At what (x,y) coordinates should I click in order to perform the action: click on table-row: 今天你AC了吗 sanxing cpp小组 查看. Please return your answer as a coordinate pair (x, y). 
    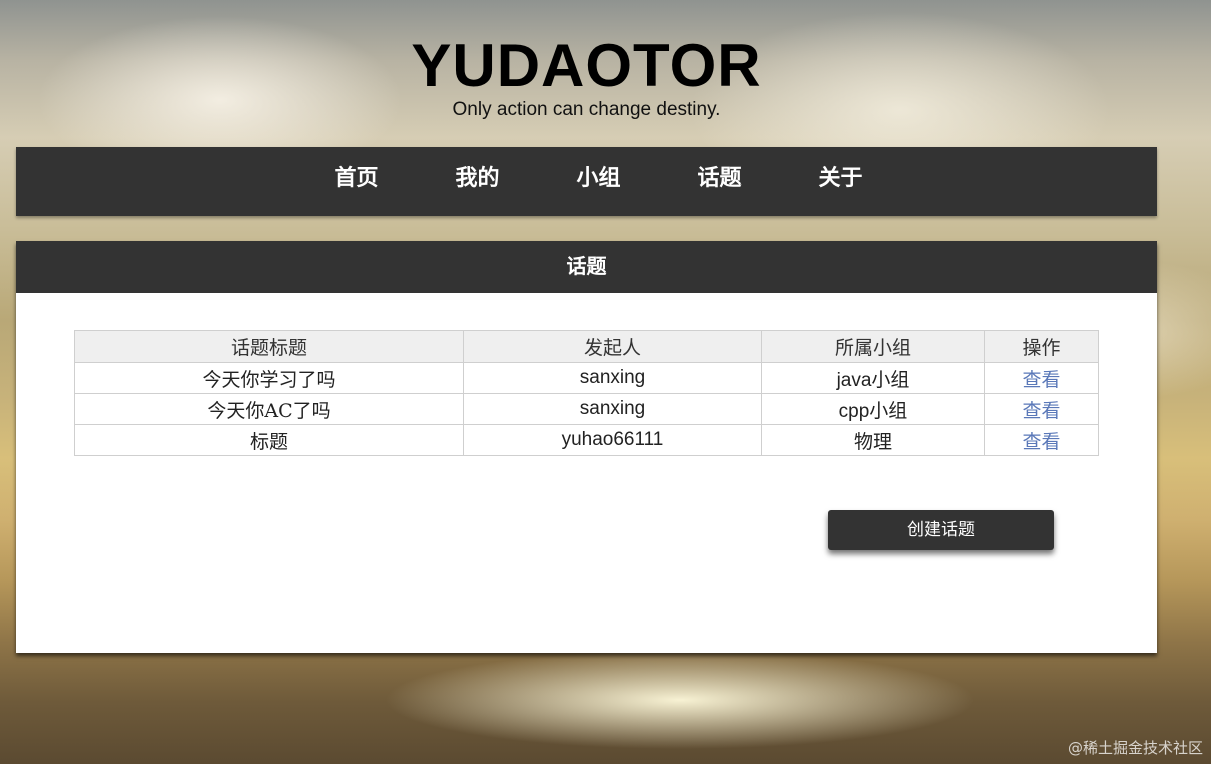
    Looking at the image, I should click on (586, 409).